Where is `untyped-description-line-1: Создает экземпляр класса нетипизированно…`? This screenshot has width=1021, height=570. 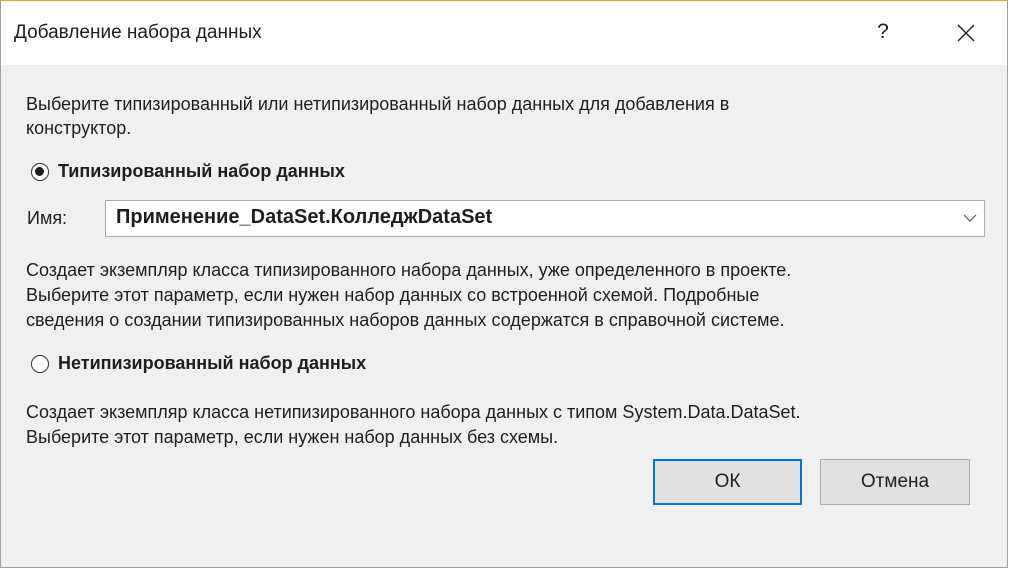 untyped-description-line-1: Создает экземпляр класса нетипизированно… is located at coordinates (413, 412).